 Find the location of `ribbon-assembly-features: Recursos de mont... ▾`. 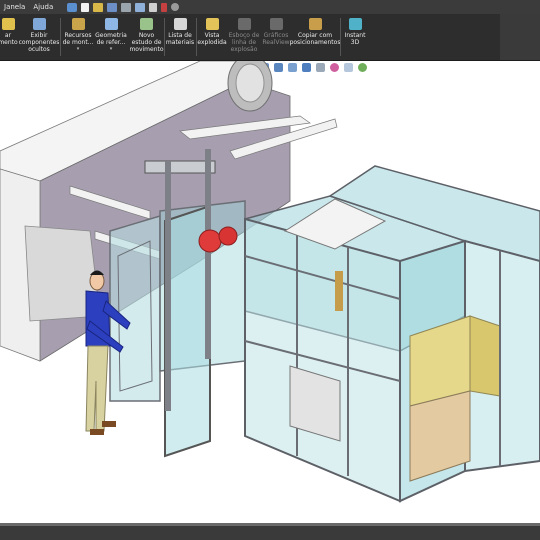

ribbon-assembly-features: Recursos de mont... ▾ is located at coordinates (78, 35).